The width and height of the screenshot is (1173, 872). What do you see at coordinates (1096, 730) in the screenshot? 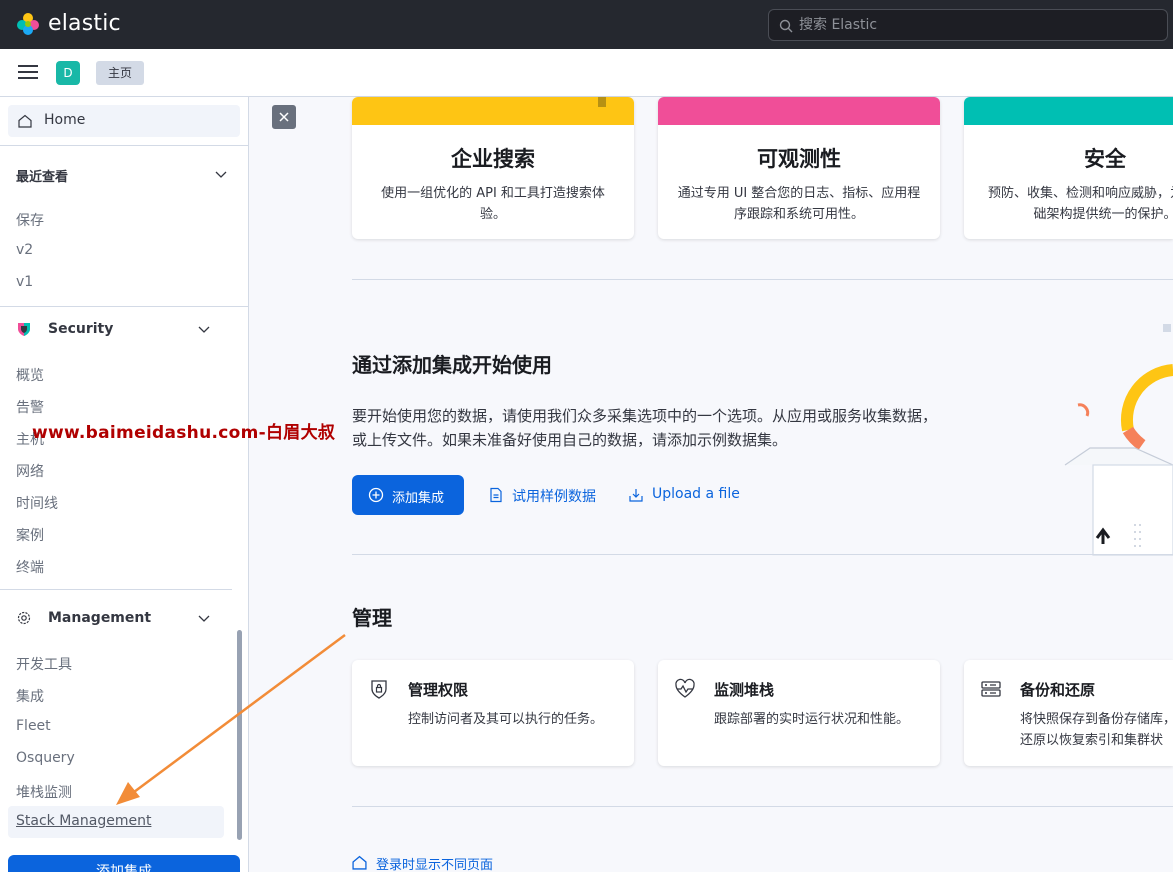
I see `card-description: 将快照保存到备份存储库，还原以恢复索引和集群状态。` at bounding box center [1096, 730].